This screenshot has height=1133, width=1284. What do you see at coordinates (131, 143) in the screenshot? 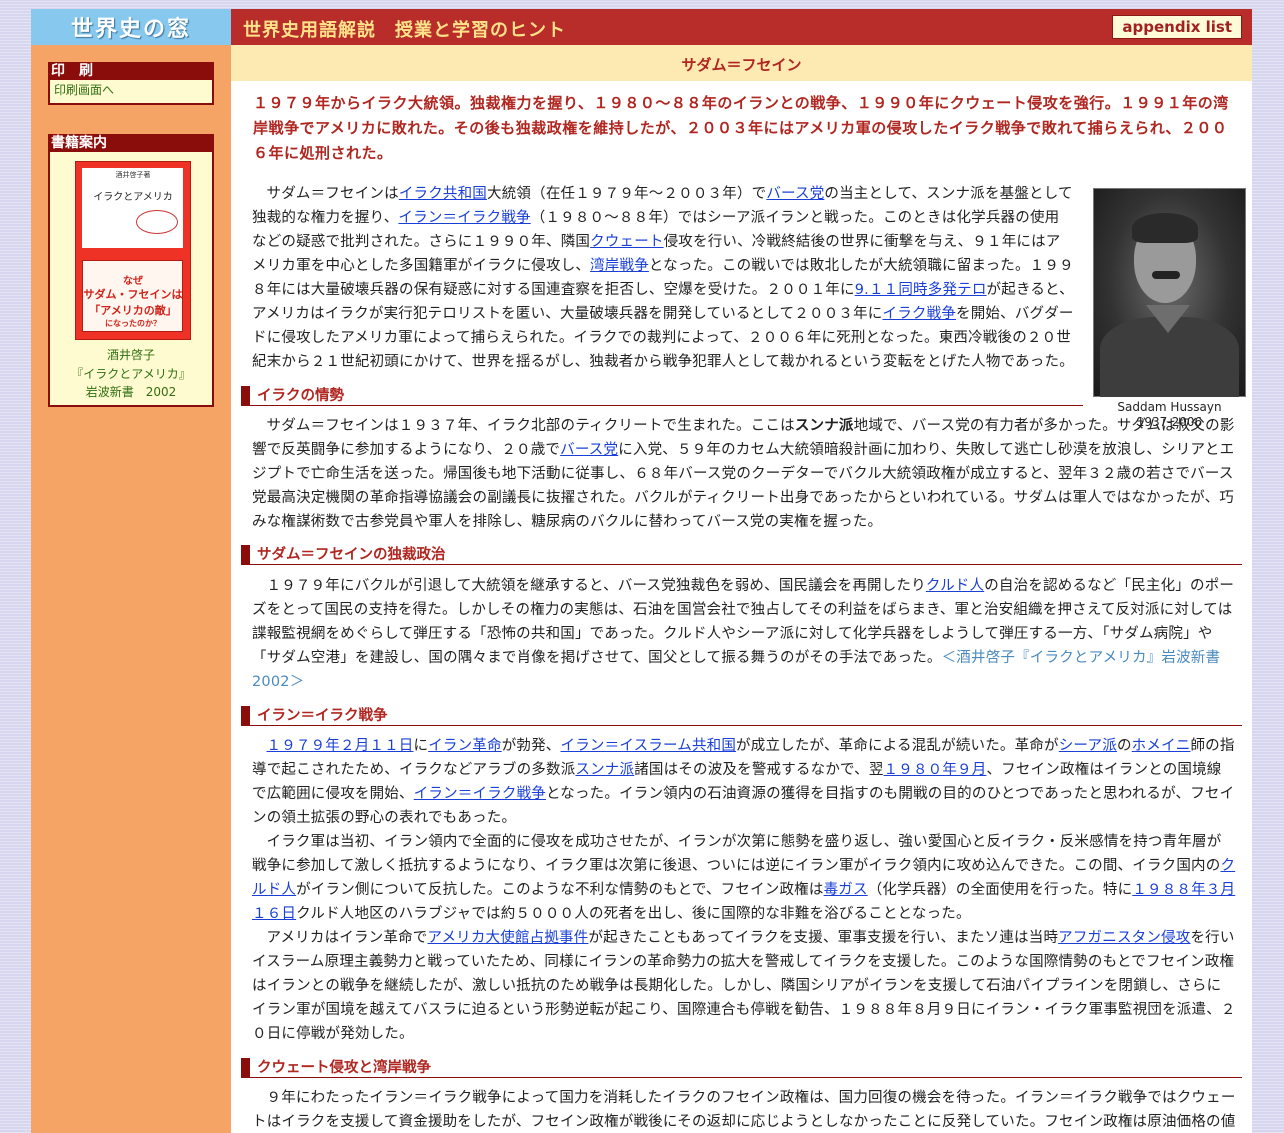
I see `books-section-title: 書籍案内` at bounding box center [131, 143].